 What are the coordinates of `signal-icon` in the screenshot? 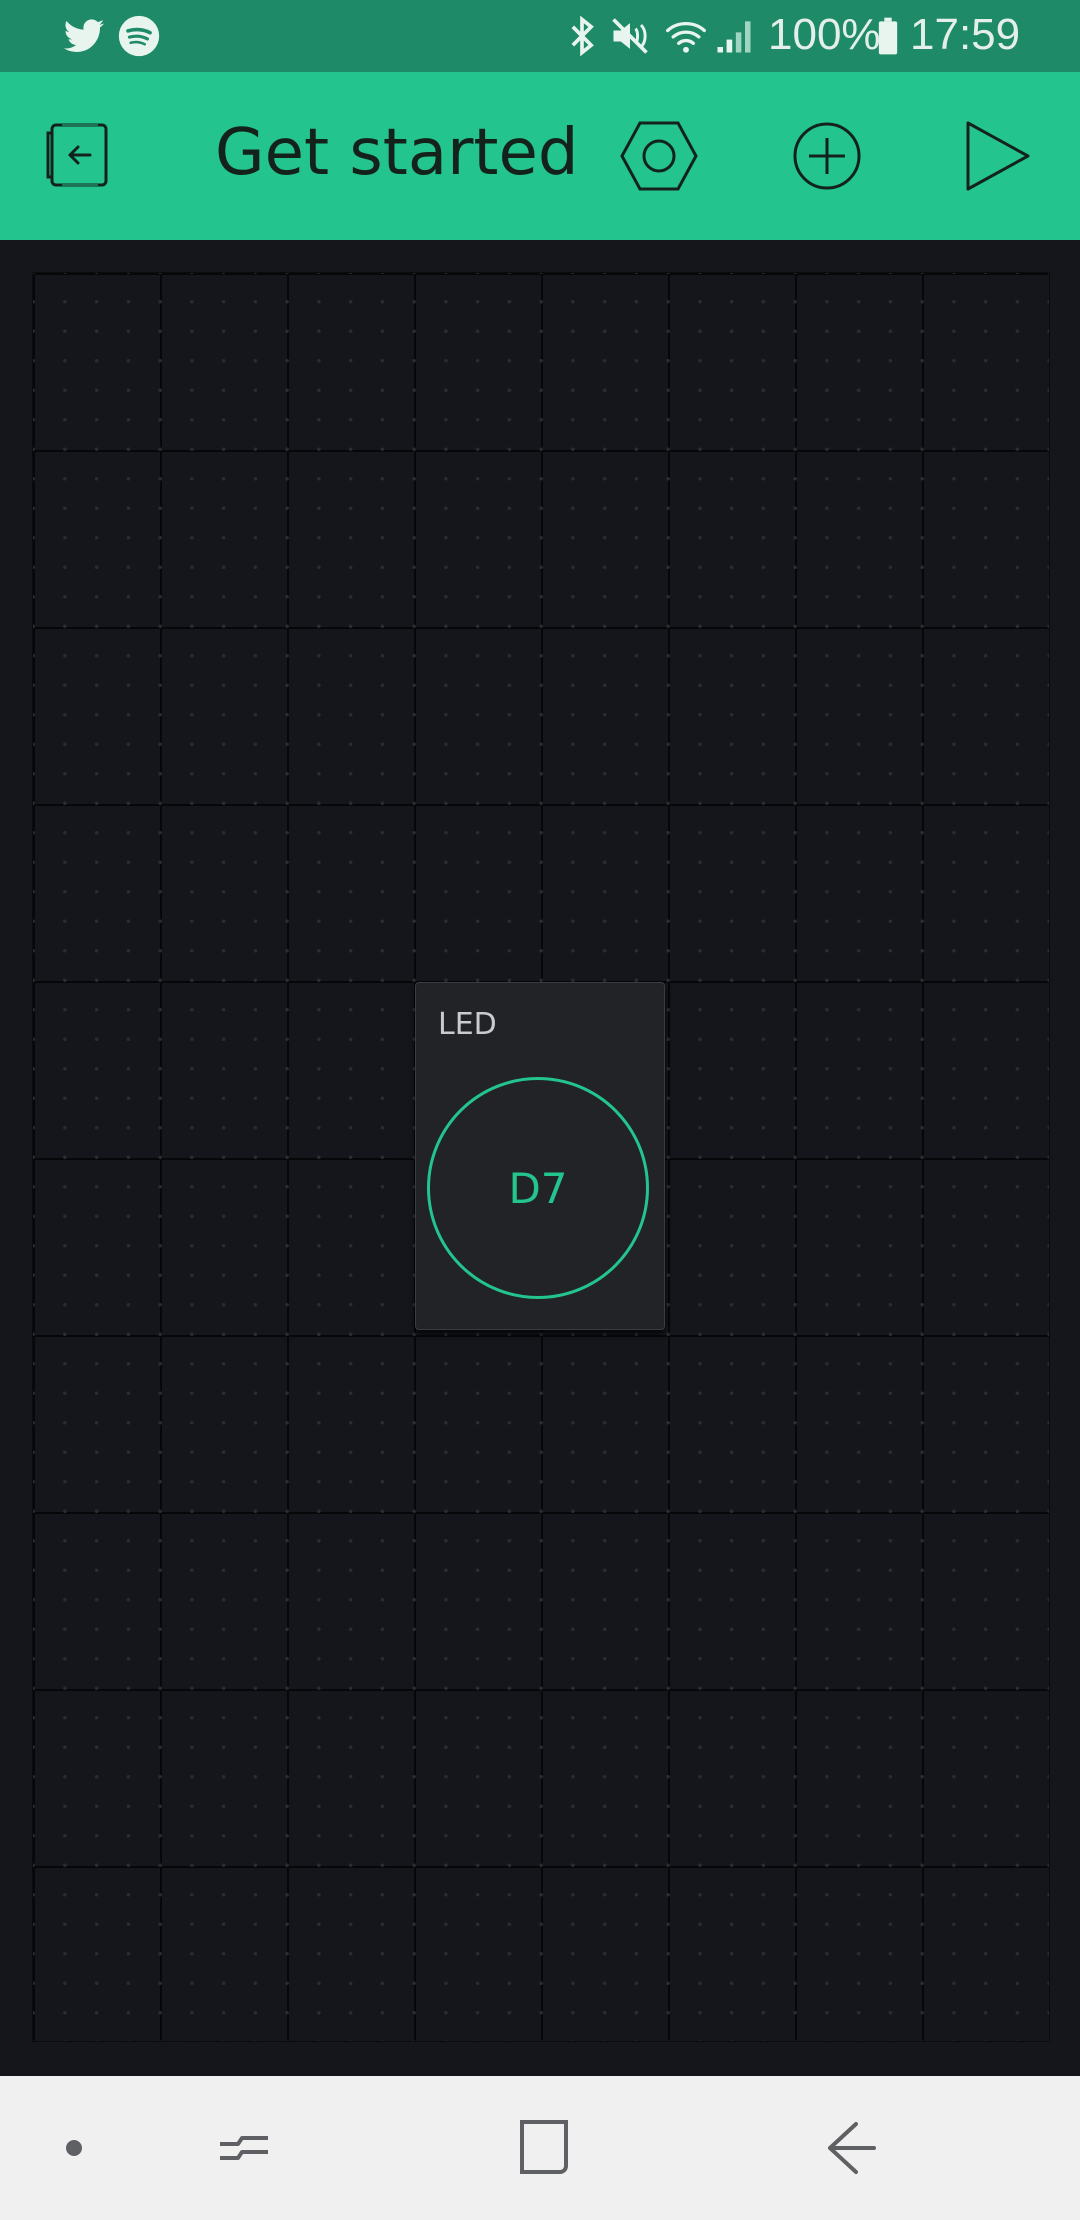 It's located at (734, 36).